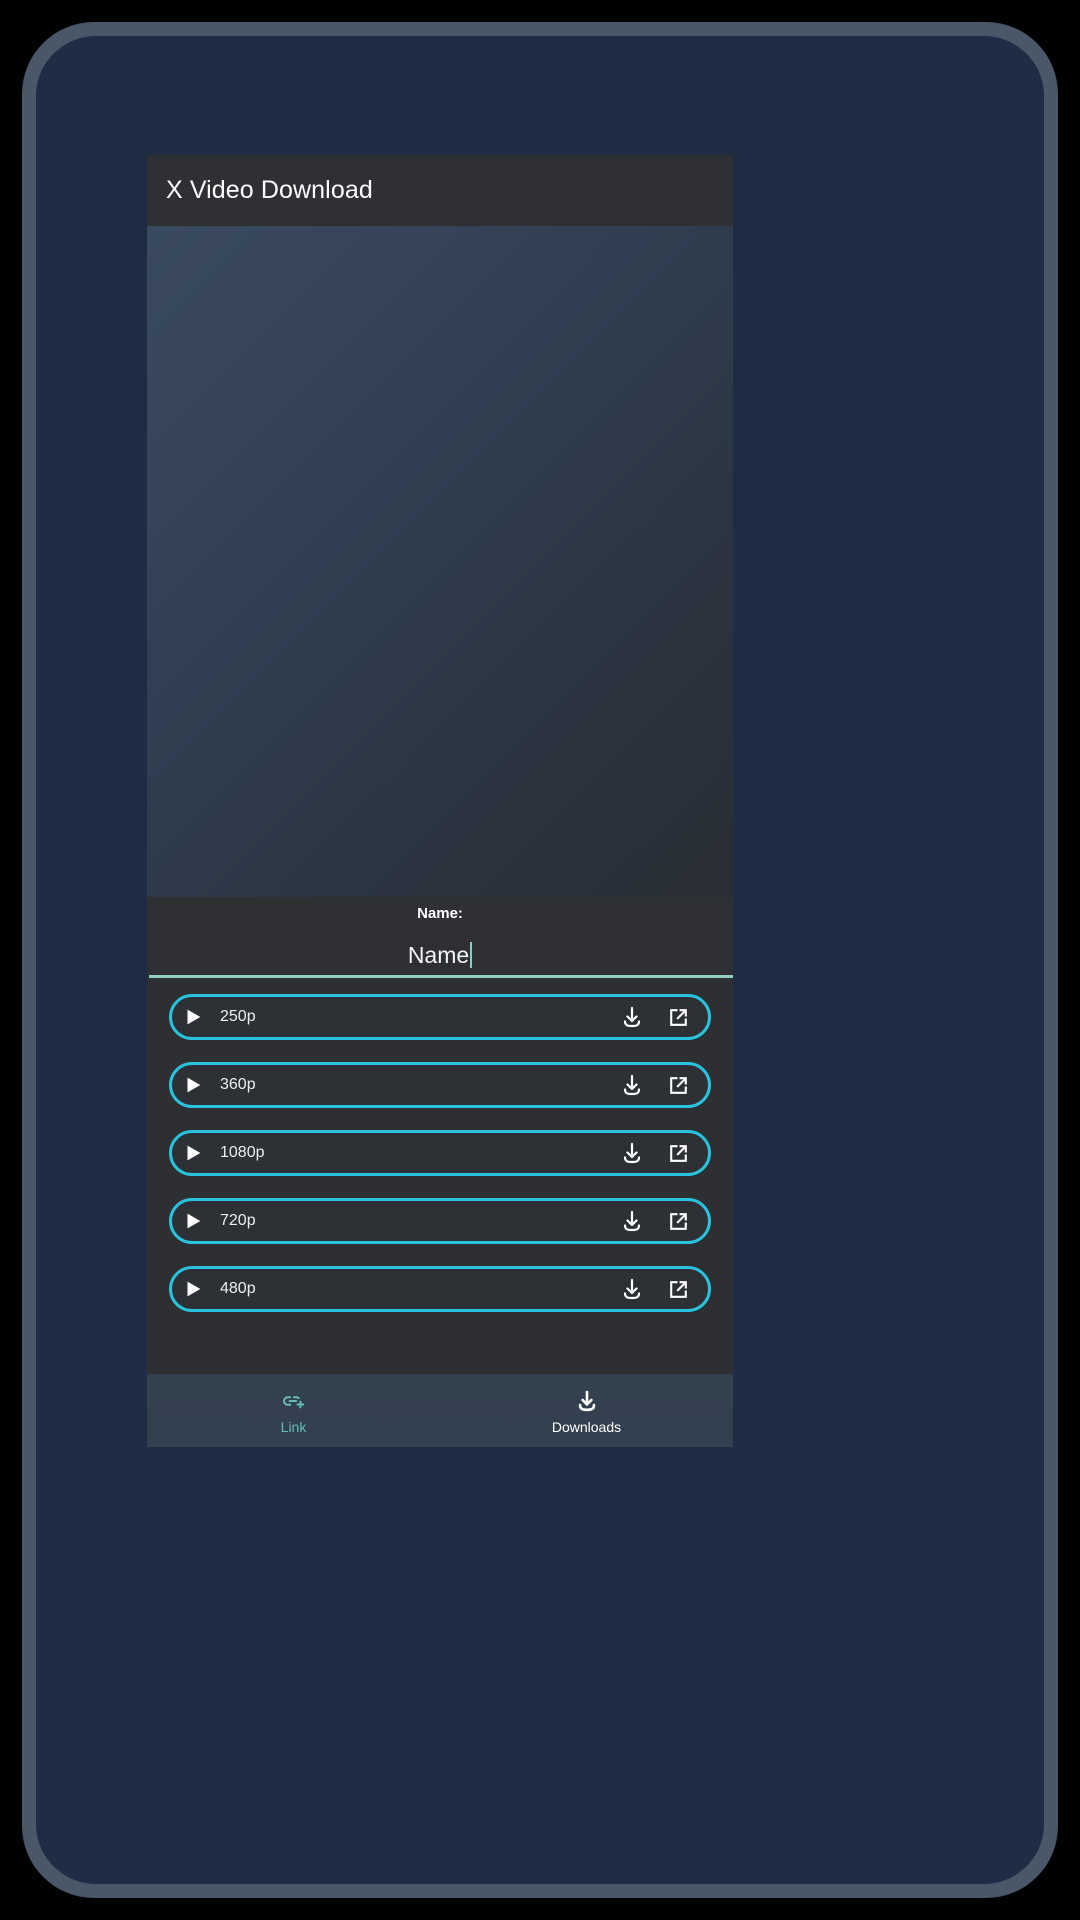 This screenshot has width=1080, height=1920. I want to click on quality-label: 480p, so click(238, 1288).